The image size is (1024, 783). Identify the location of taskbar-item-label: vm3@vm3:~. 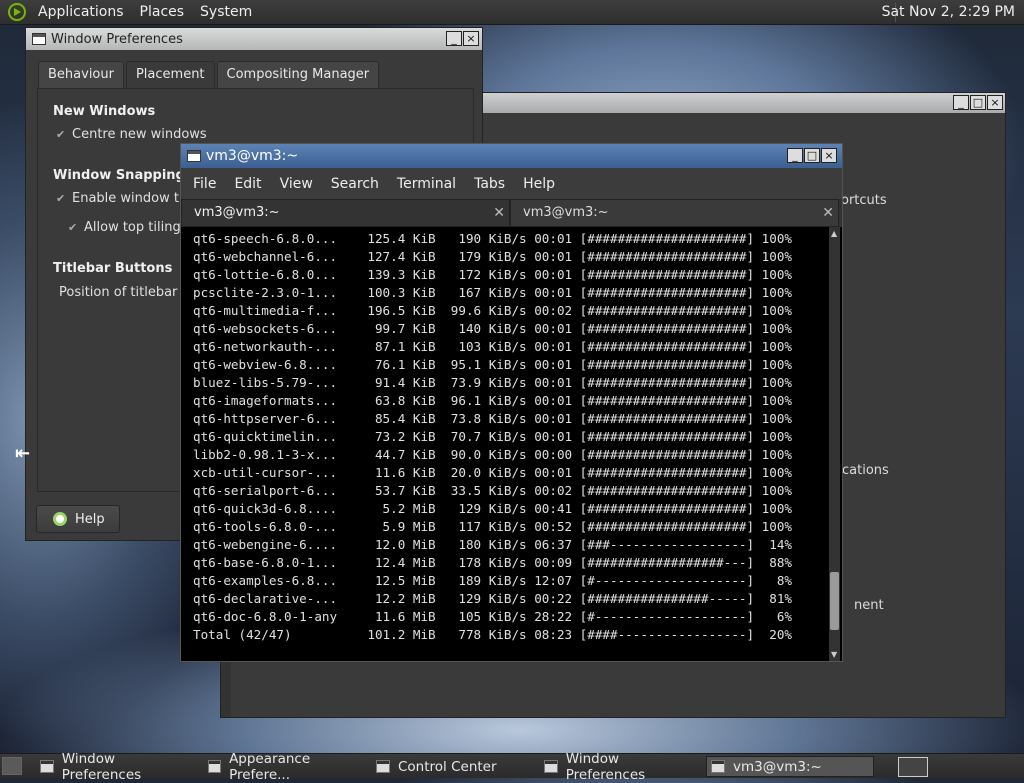
(777, 766).